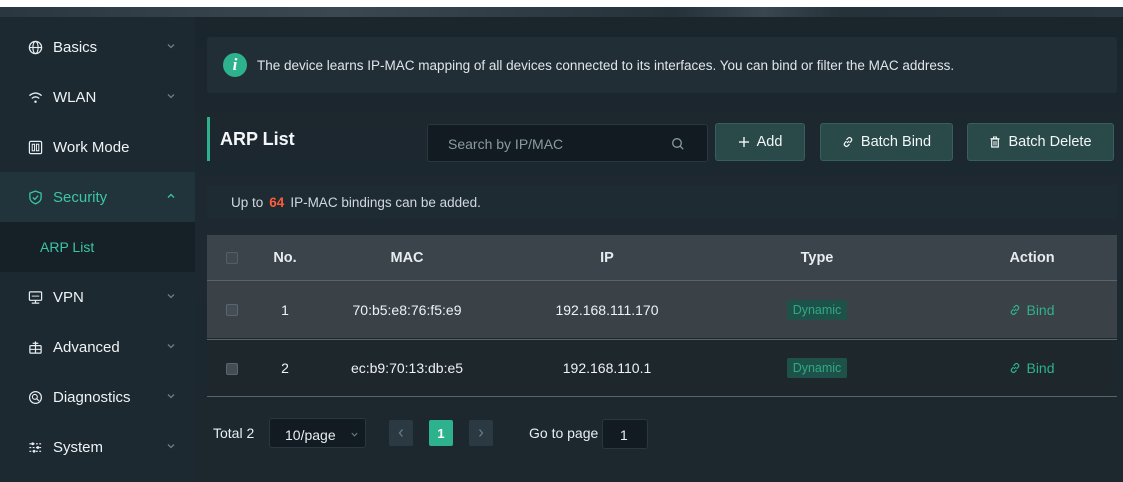 The image size is (1123, 482). I want to click on info-icon: i, so click(235, 65).